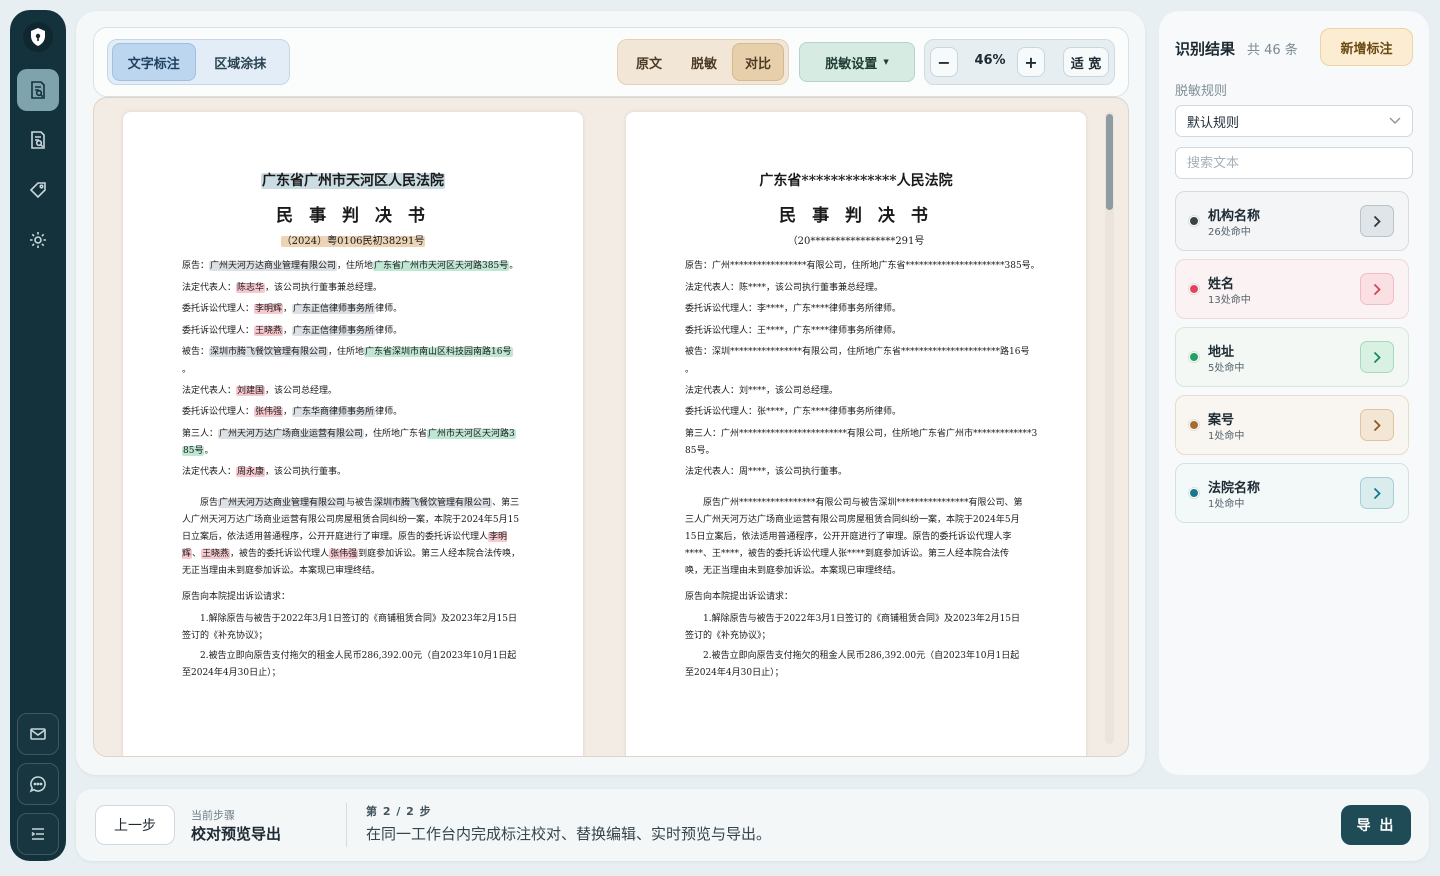  I want to click on category-card: 姓名 13处命中, so click(1292, 289).